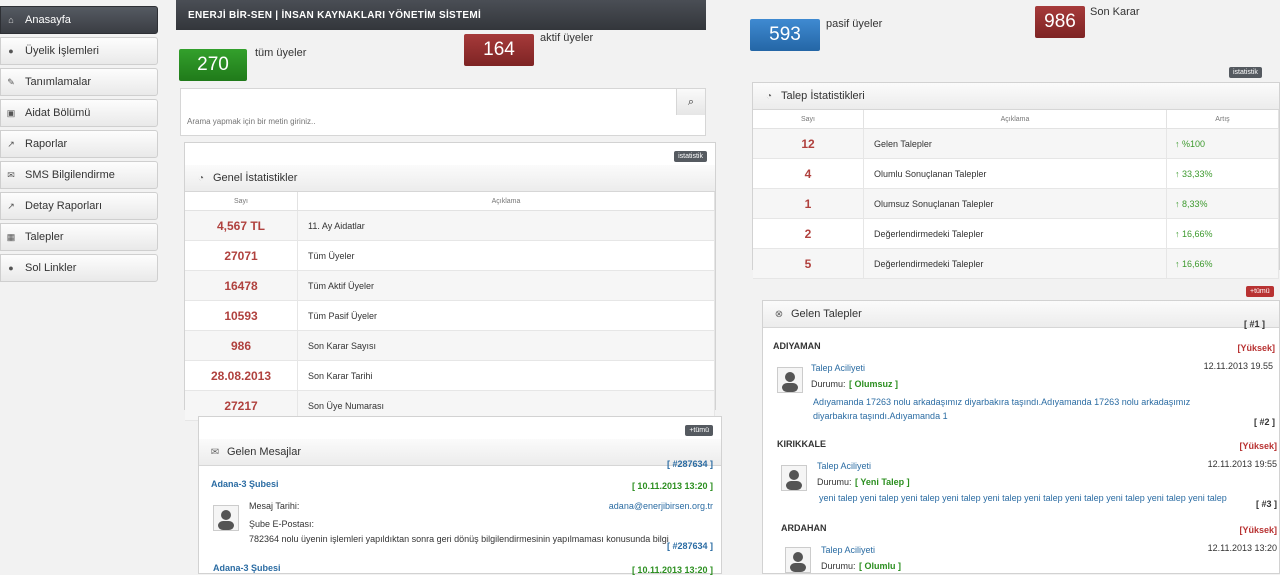 This screenshot has width=1280, height=575. What do you see at coordinates (506, 315) in the screenshot?
I see `stat-desc: Tüm Pasif Üyeler` at bounding box center [506, 315].